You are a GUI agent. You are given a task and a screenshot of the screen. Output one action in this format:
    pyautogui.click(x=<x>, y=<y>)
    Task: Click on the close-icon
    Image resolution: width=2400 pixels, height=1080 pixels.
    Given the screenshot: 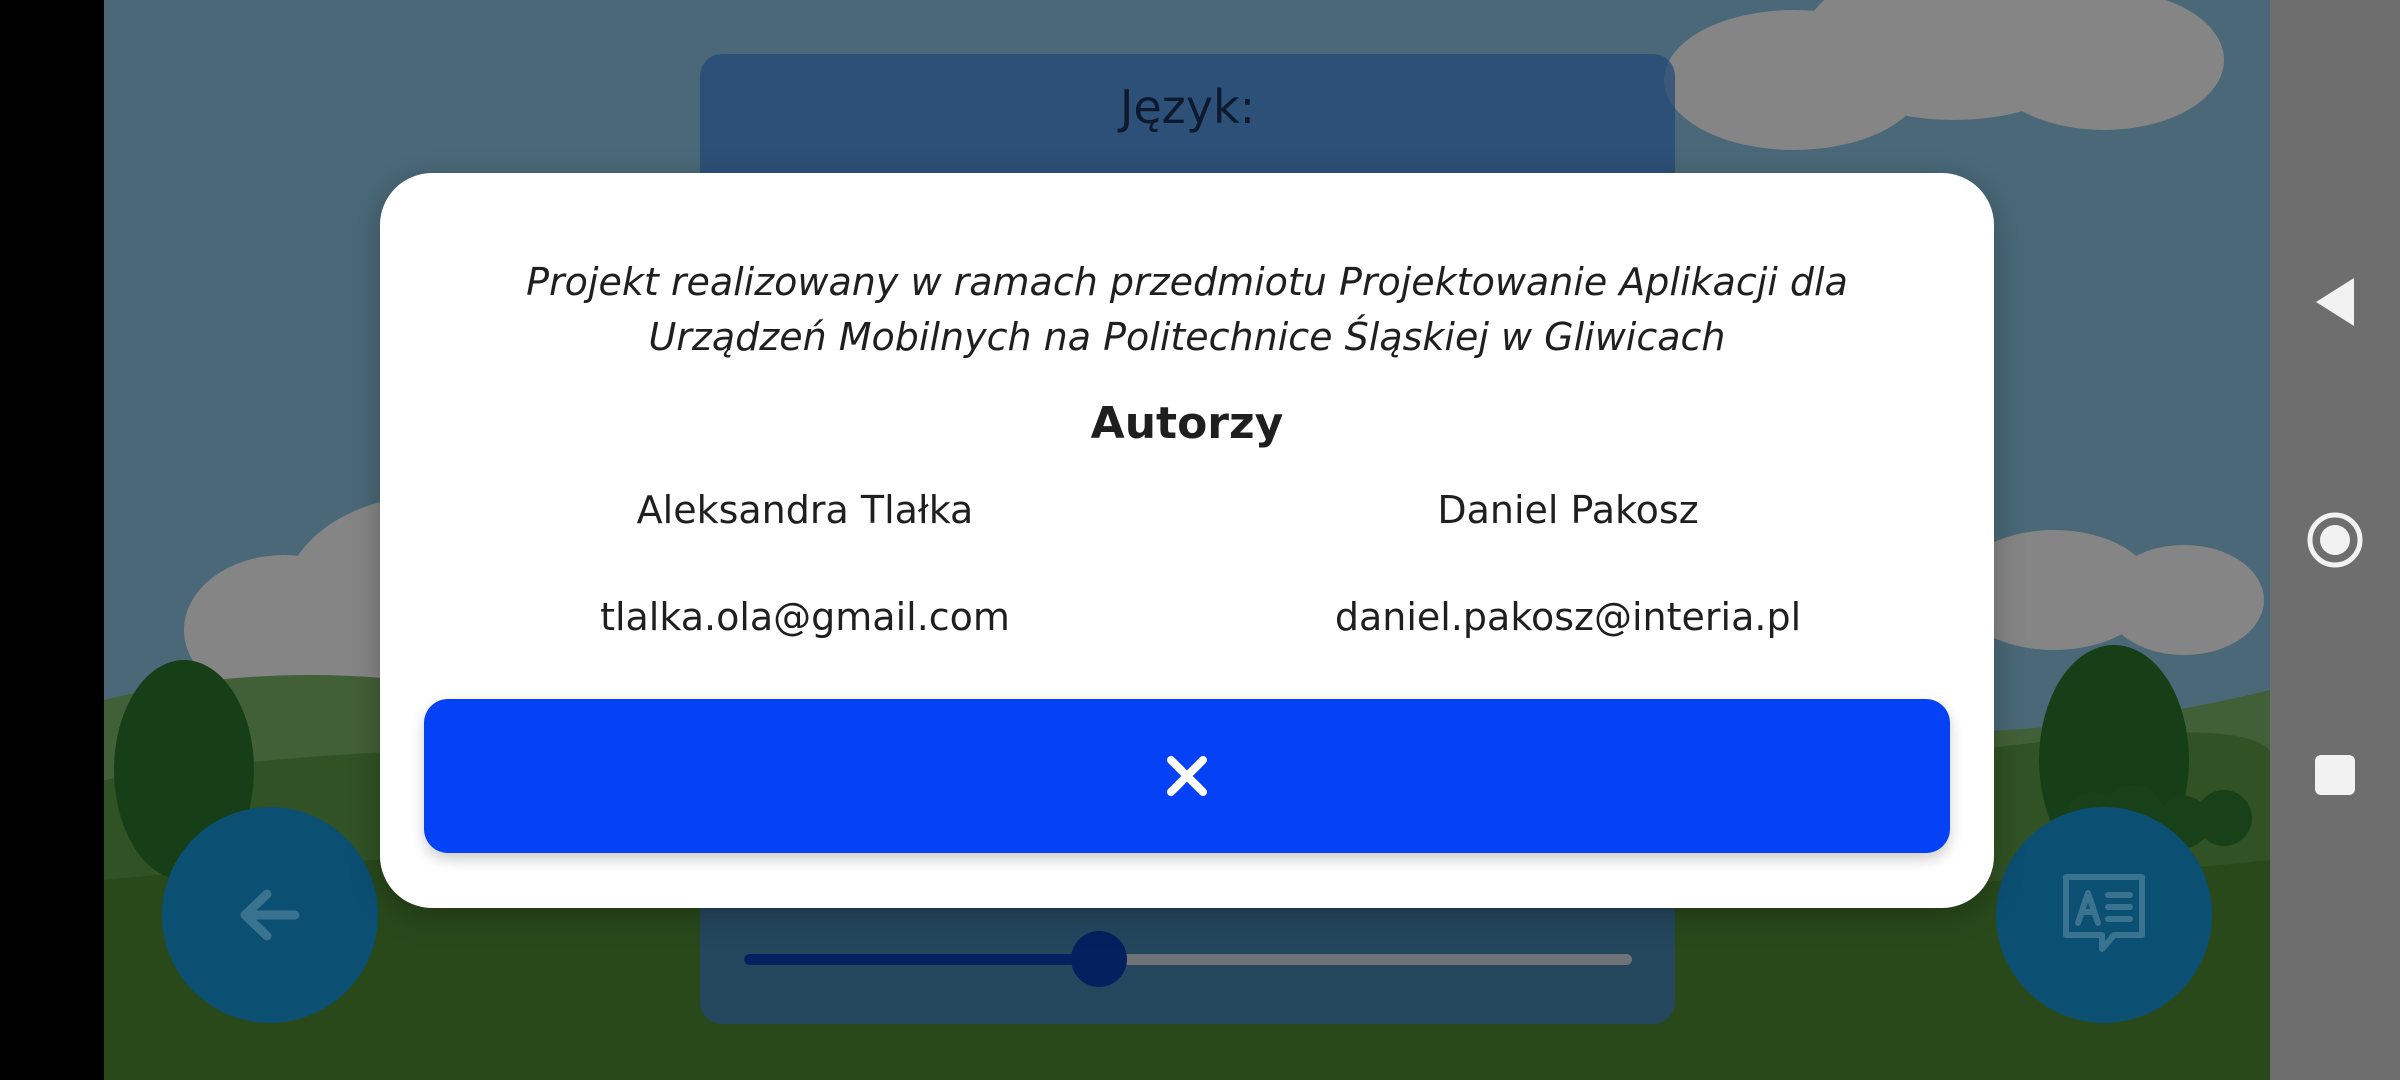 What is the action you would take?
    pyautogui.click(x=1187, y=776)
    